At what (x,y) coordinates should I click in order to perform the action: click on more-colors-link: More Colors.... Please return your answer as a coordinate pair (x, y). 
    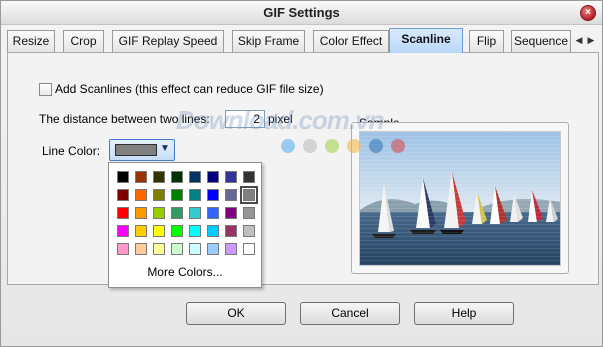
    Looking at the image, I should click on (185, 272).